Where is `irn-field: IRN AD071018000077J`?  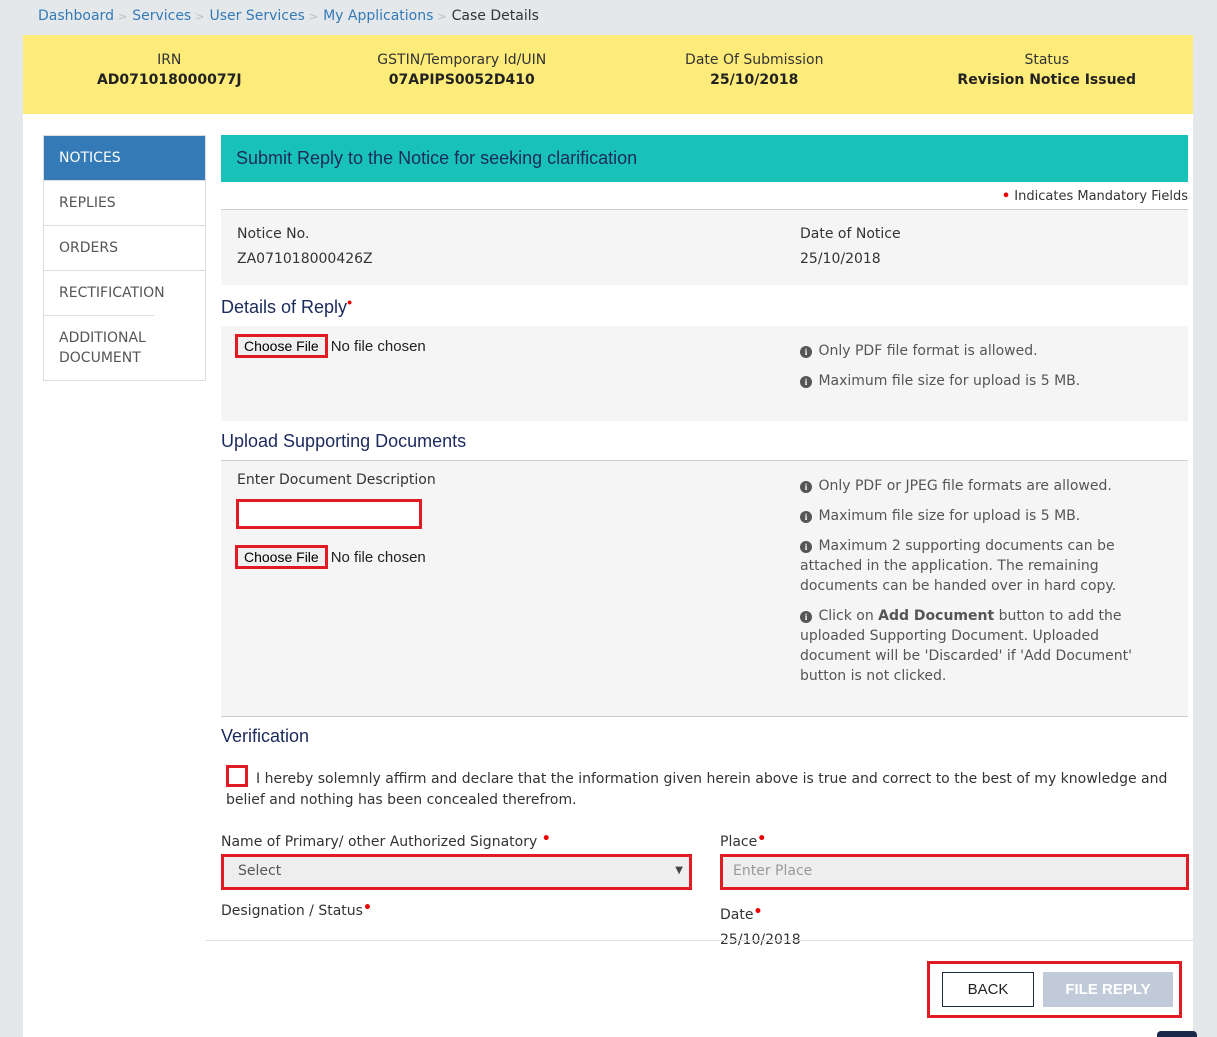 irn-field: IRN AD071018000077J is located at coordinates (169, 74).